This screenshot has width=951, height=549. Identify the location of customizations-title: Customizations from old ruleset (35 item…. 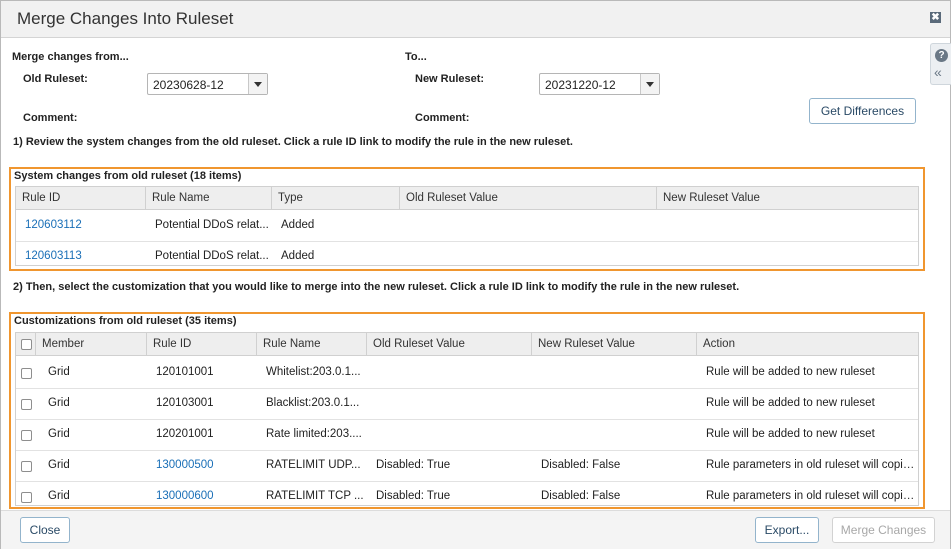
(125, 321).